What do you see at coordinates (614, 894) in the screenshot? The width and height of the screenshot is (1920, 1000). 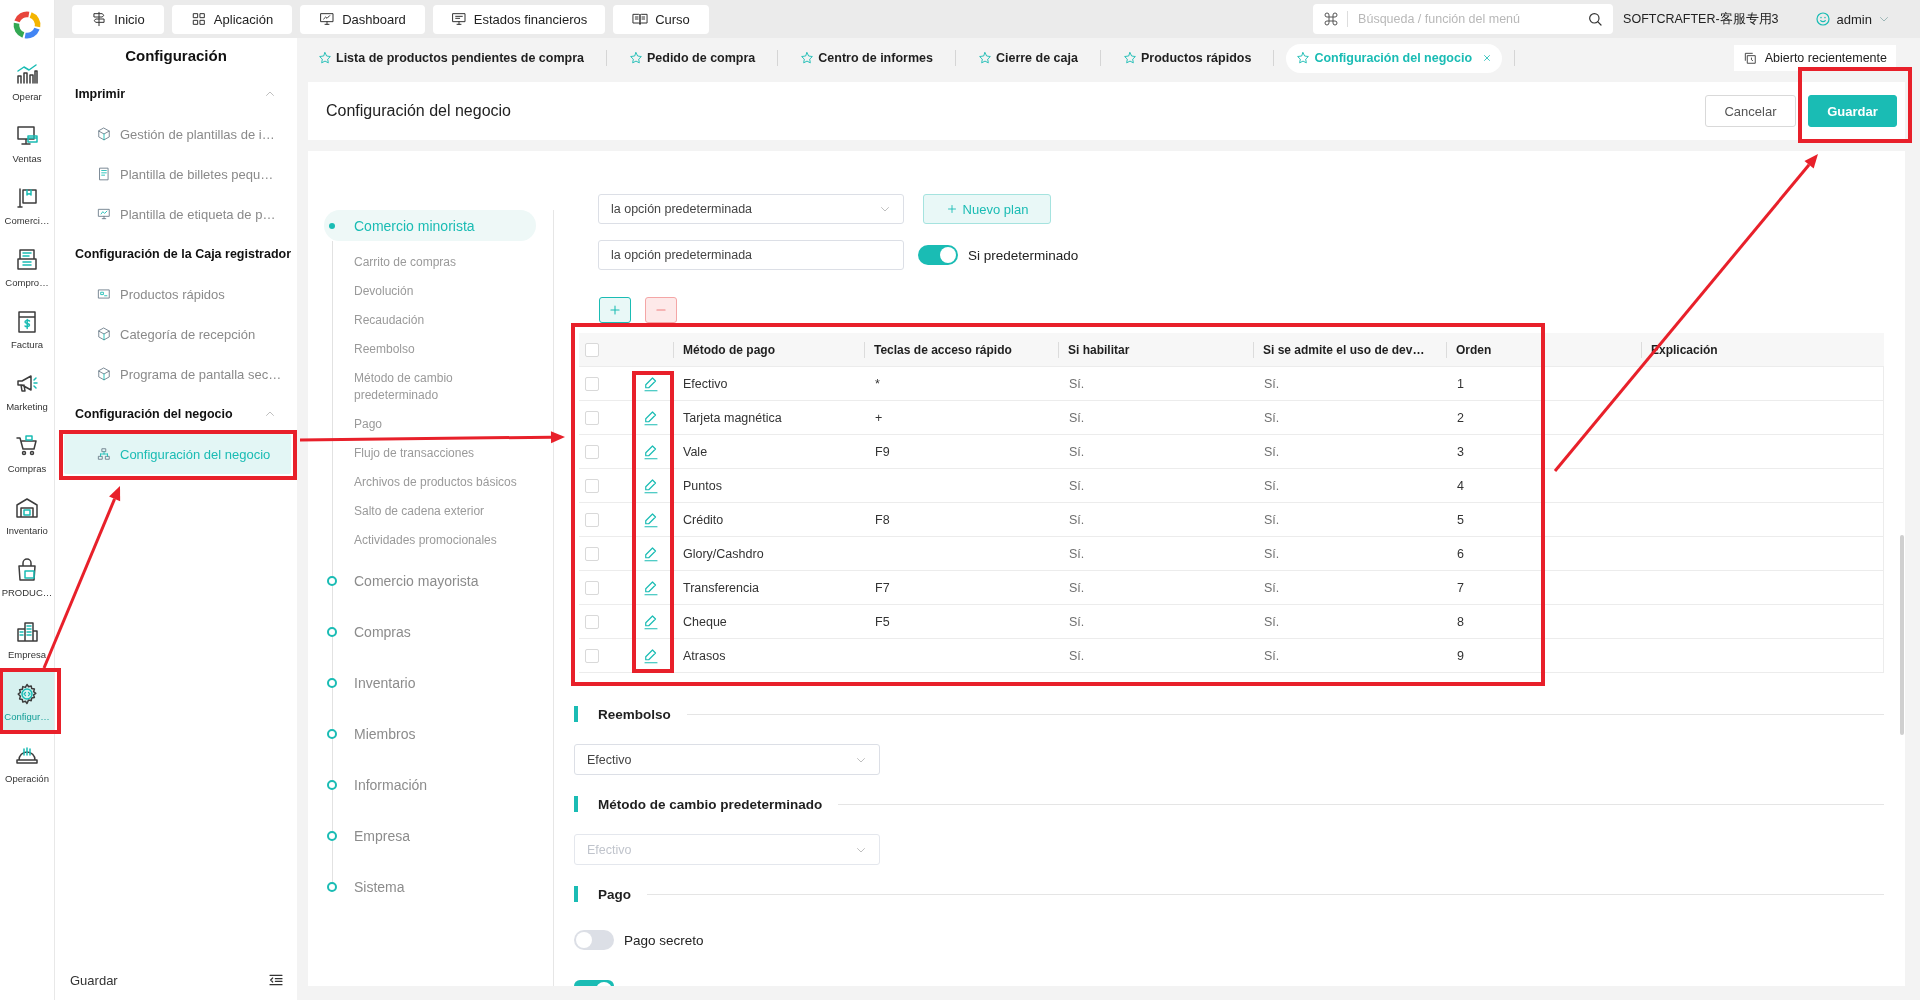 I see `section-title: Pago` at bounding box center [614, 894].